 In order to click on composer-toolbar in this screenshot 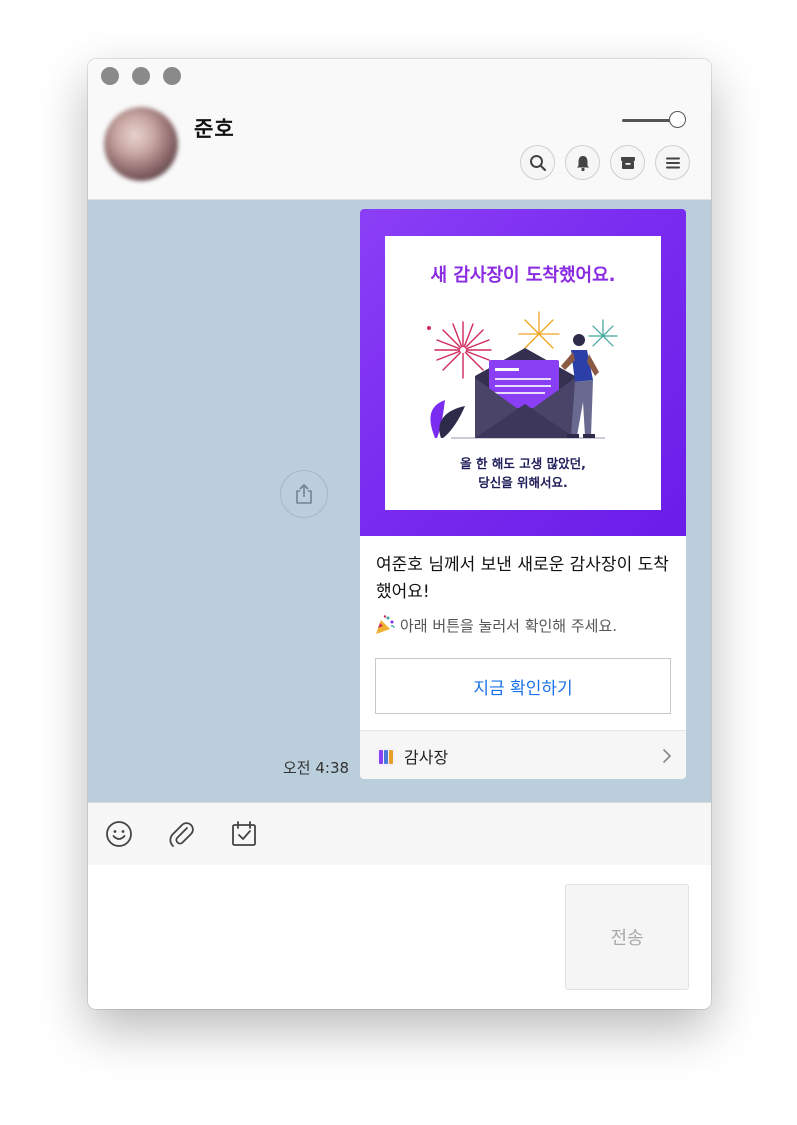, I will do `click(399, 834)`.